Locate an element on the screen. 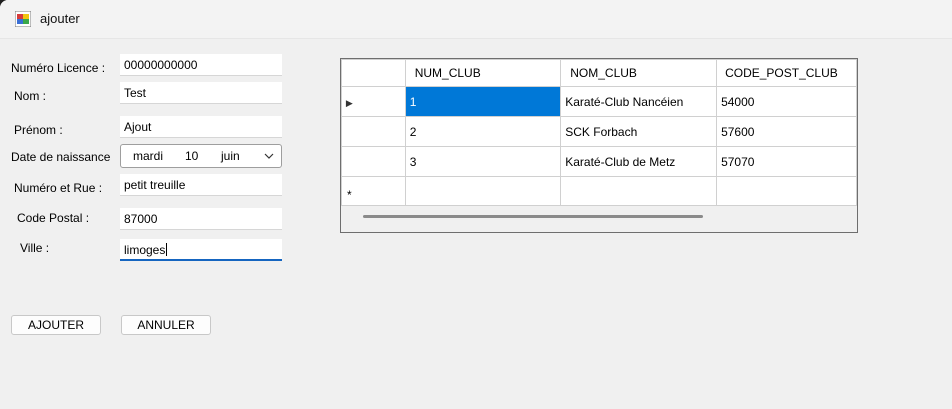 Image resolution: width=952 pixels, height=409 pixels. rue-field: petit treuille is located at coordinates (201, 185).